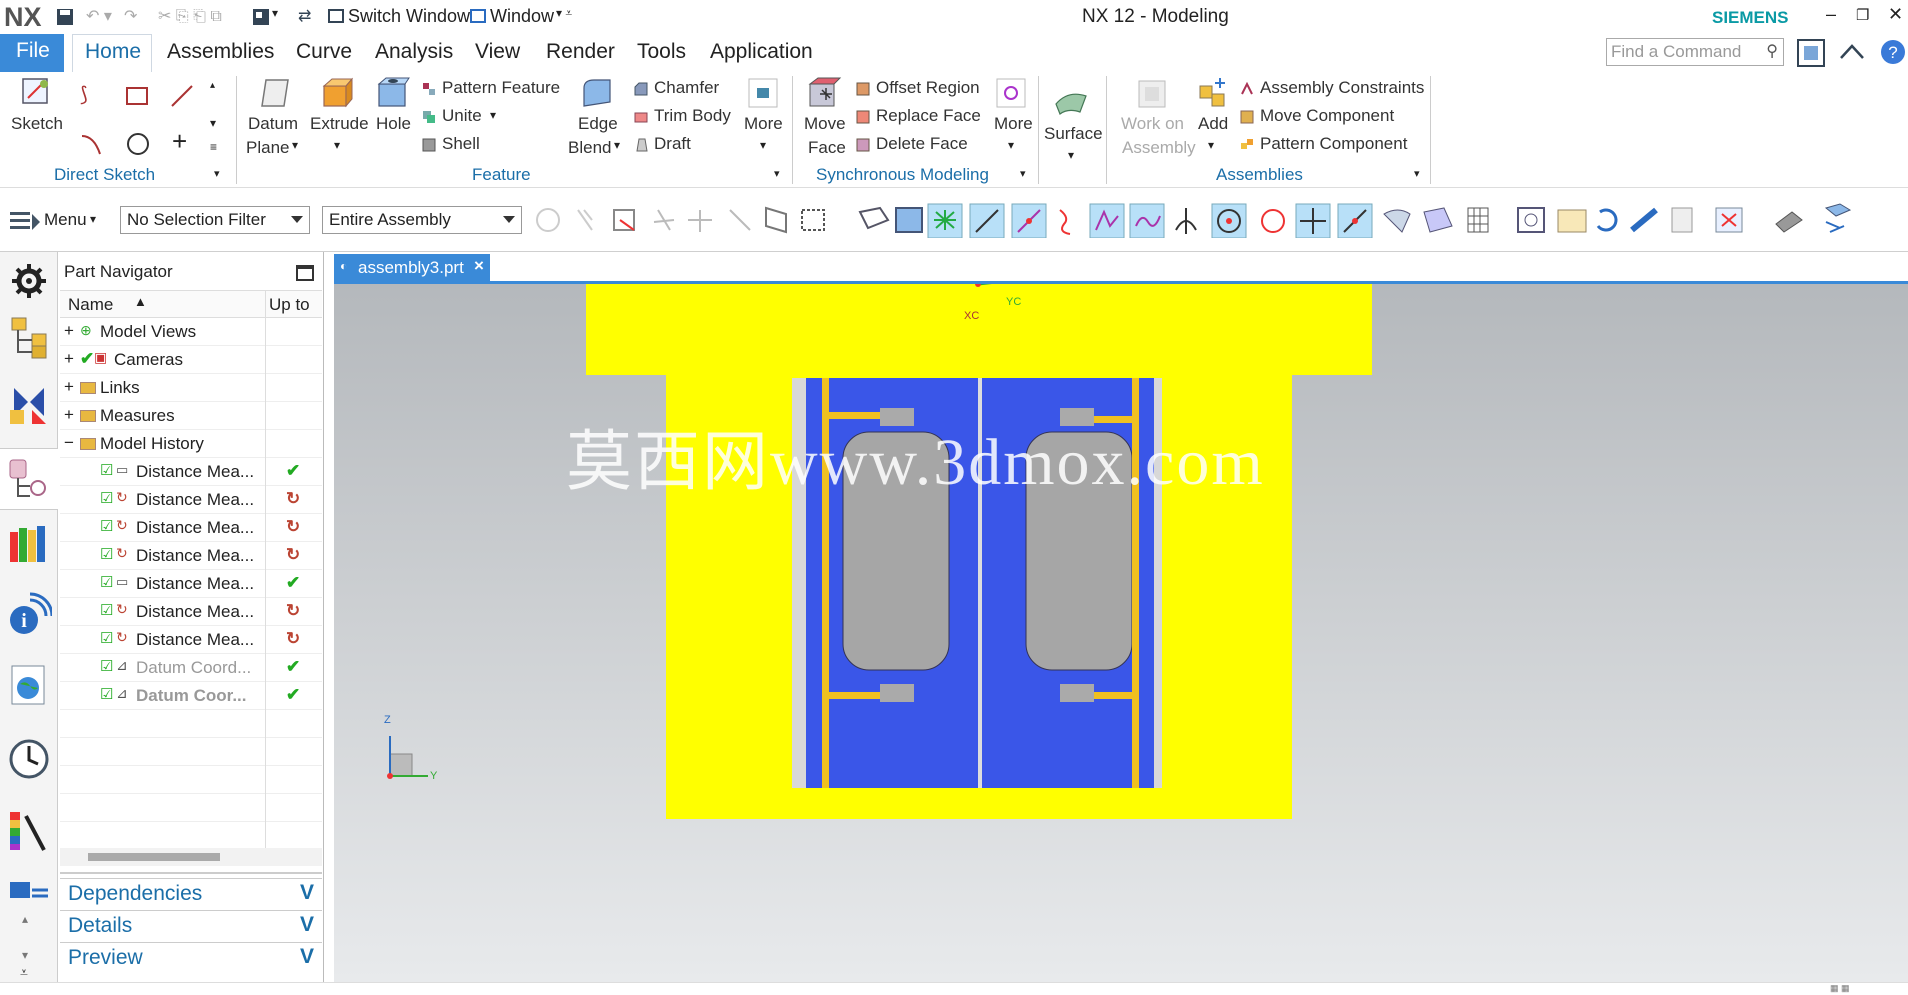 Image resolution: width=1908 pixels, height=995 pixels. Describe the element at coordinates (29, 685) in the screenshot. I see `web-browser-icon` at that location.